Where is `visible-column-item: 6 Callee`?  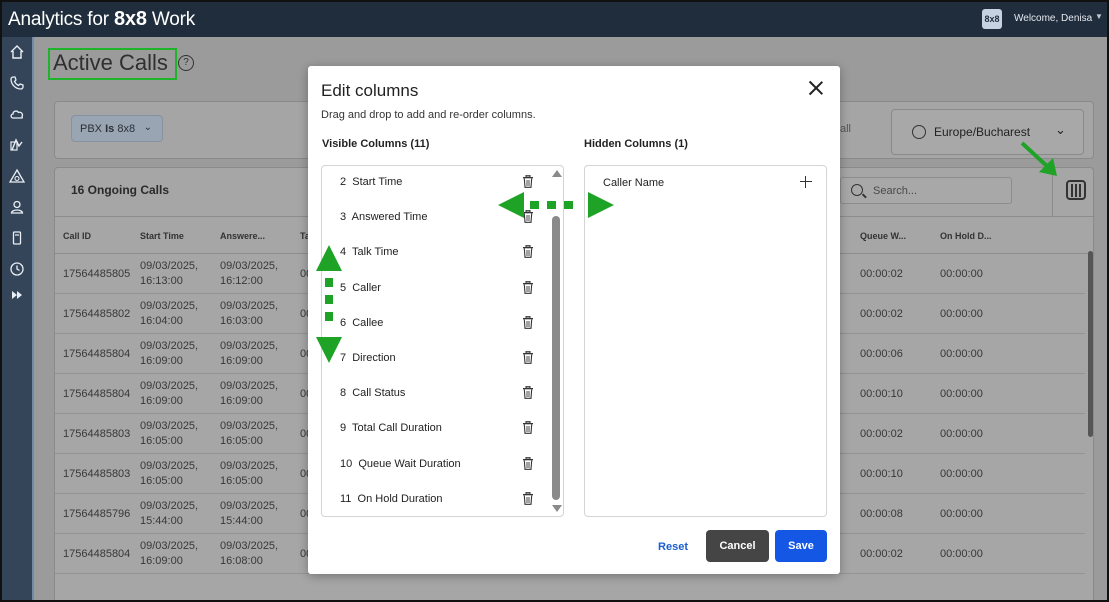
visible-column-item: 6 Callee is located at coordinates (361, 323).